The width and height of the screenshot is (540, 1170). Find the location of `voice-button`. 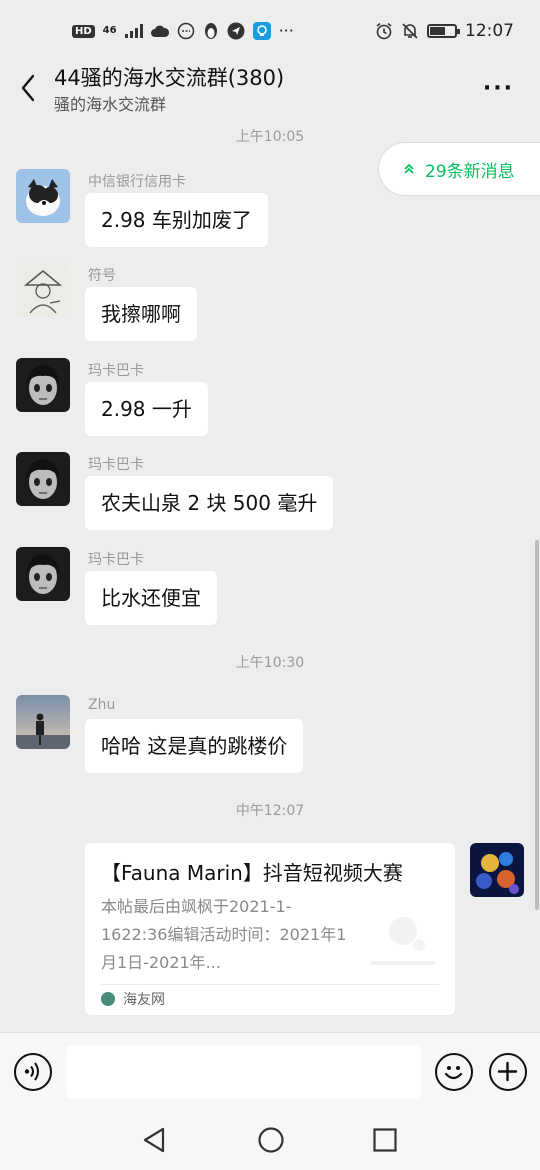

voice-button is located at coordinates (33, 1072).